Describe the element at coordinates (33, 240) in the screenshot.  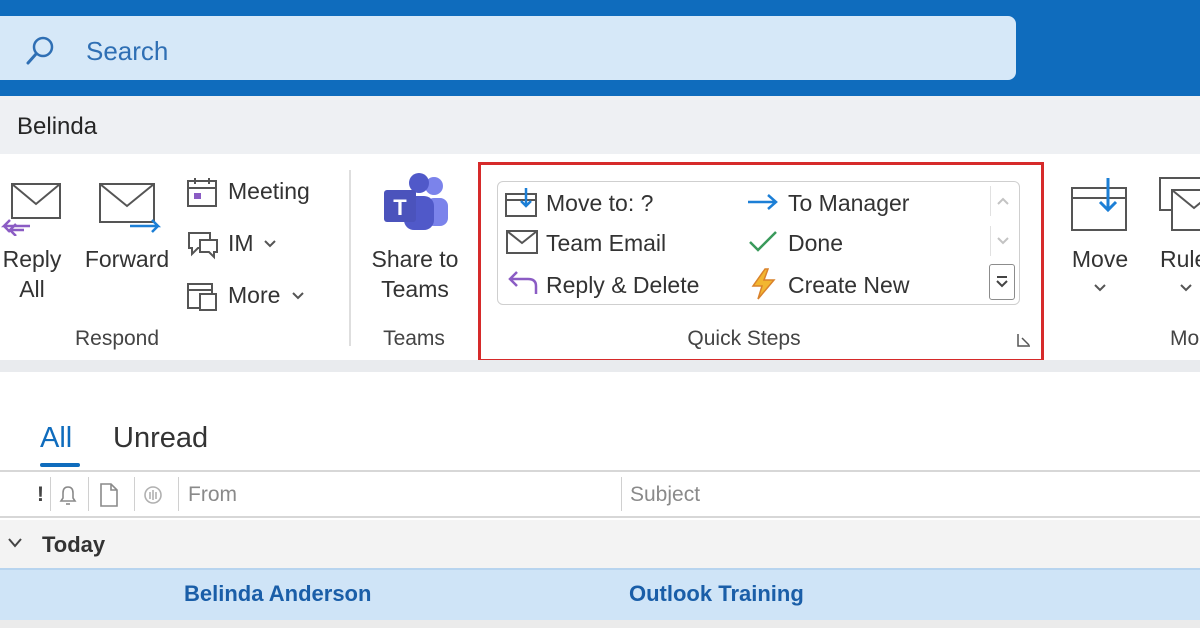
I see `reply-all-button: Reply All` at that location.